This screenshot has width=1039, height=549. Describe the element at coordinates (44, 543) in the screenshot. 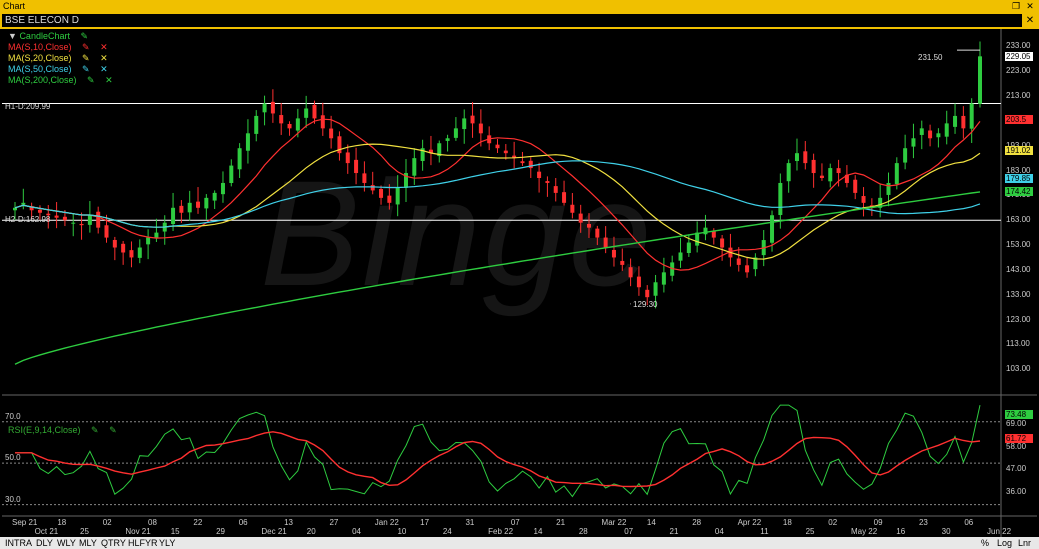

I see `tab-dly: DLY` at that location.